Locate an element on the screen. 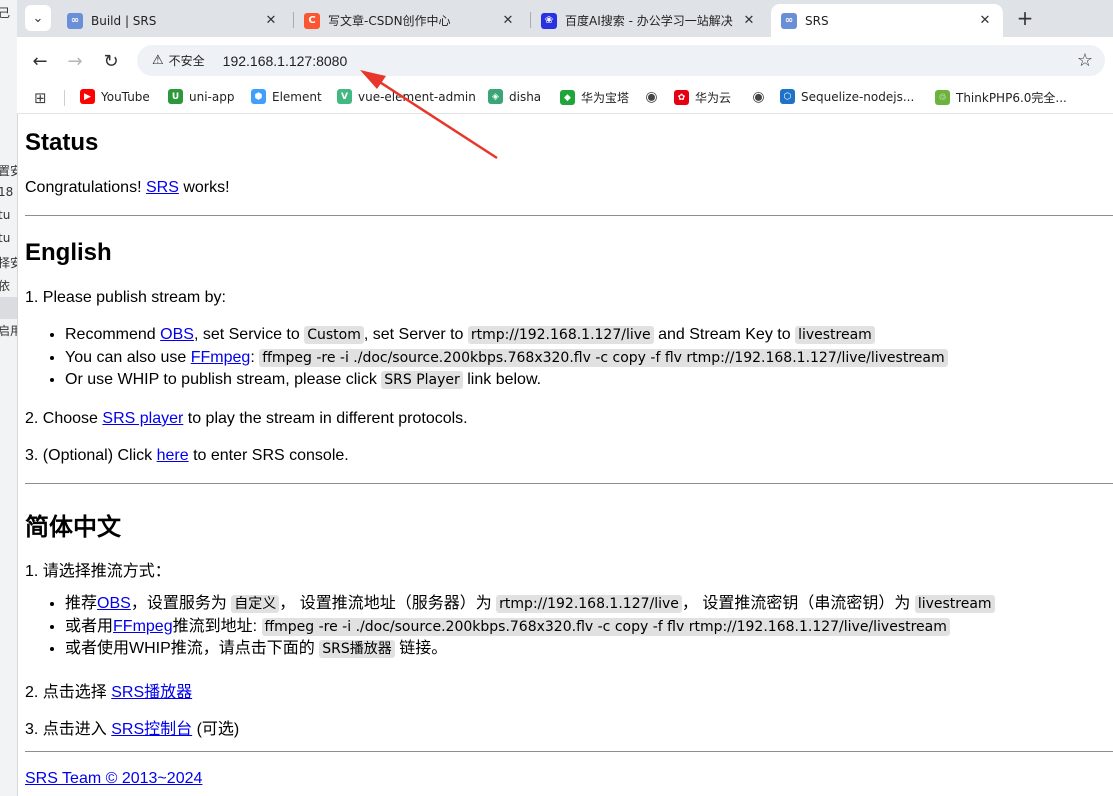 This screenshot has width=1113, height=796. reload-button: ↻ is located at coordinates (111, 61).